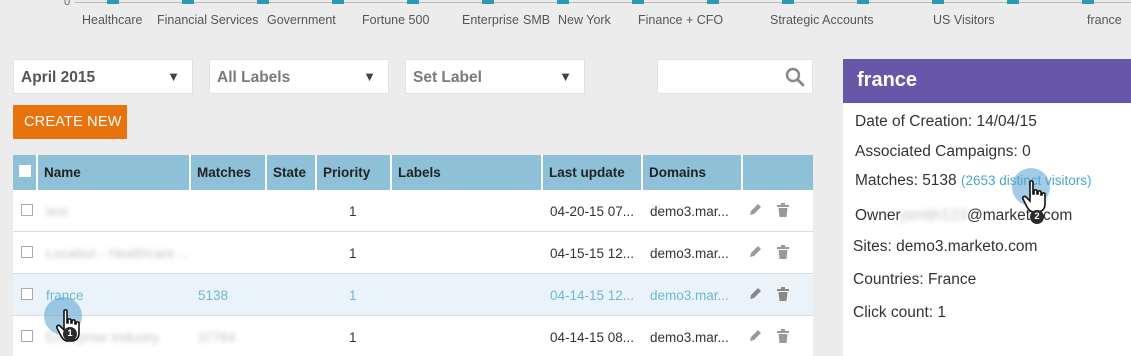 The image size is (1131, 356). I want to click on column-header-priority: Priority, so click(354, 172).